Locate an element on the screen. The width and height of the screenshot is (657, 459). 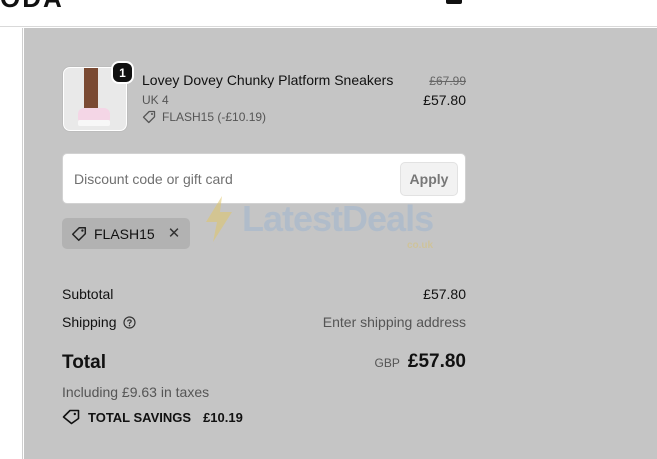
subtotal-value: £57.80 is located at coordinates (444, 294).